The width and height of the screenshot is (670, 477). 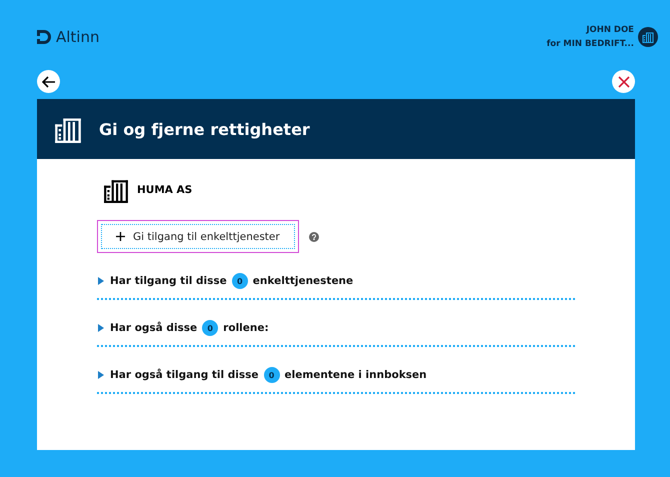 I want to click on section-title: Har også tilgang til disse, so click(x=184, y=375).